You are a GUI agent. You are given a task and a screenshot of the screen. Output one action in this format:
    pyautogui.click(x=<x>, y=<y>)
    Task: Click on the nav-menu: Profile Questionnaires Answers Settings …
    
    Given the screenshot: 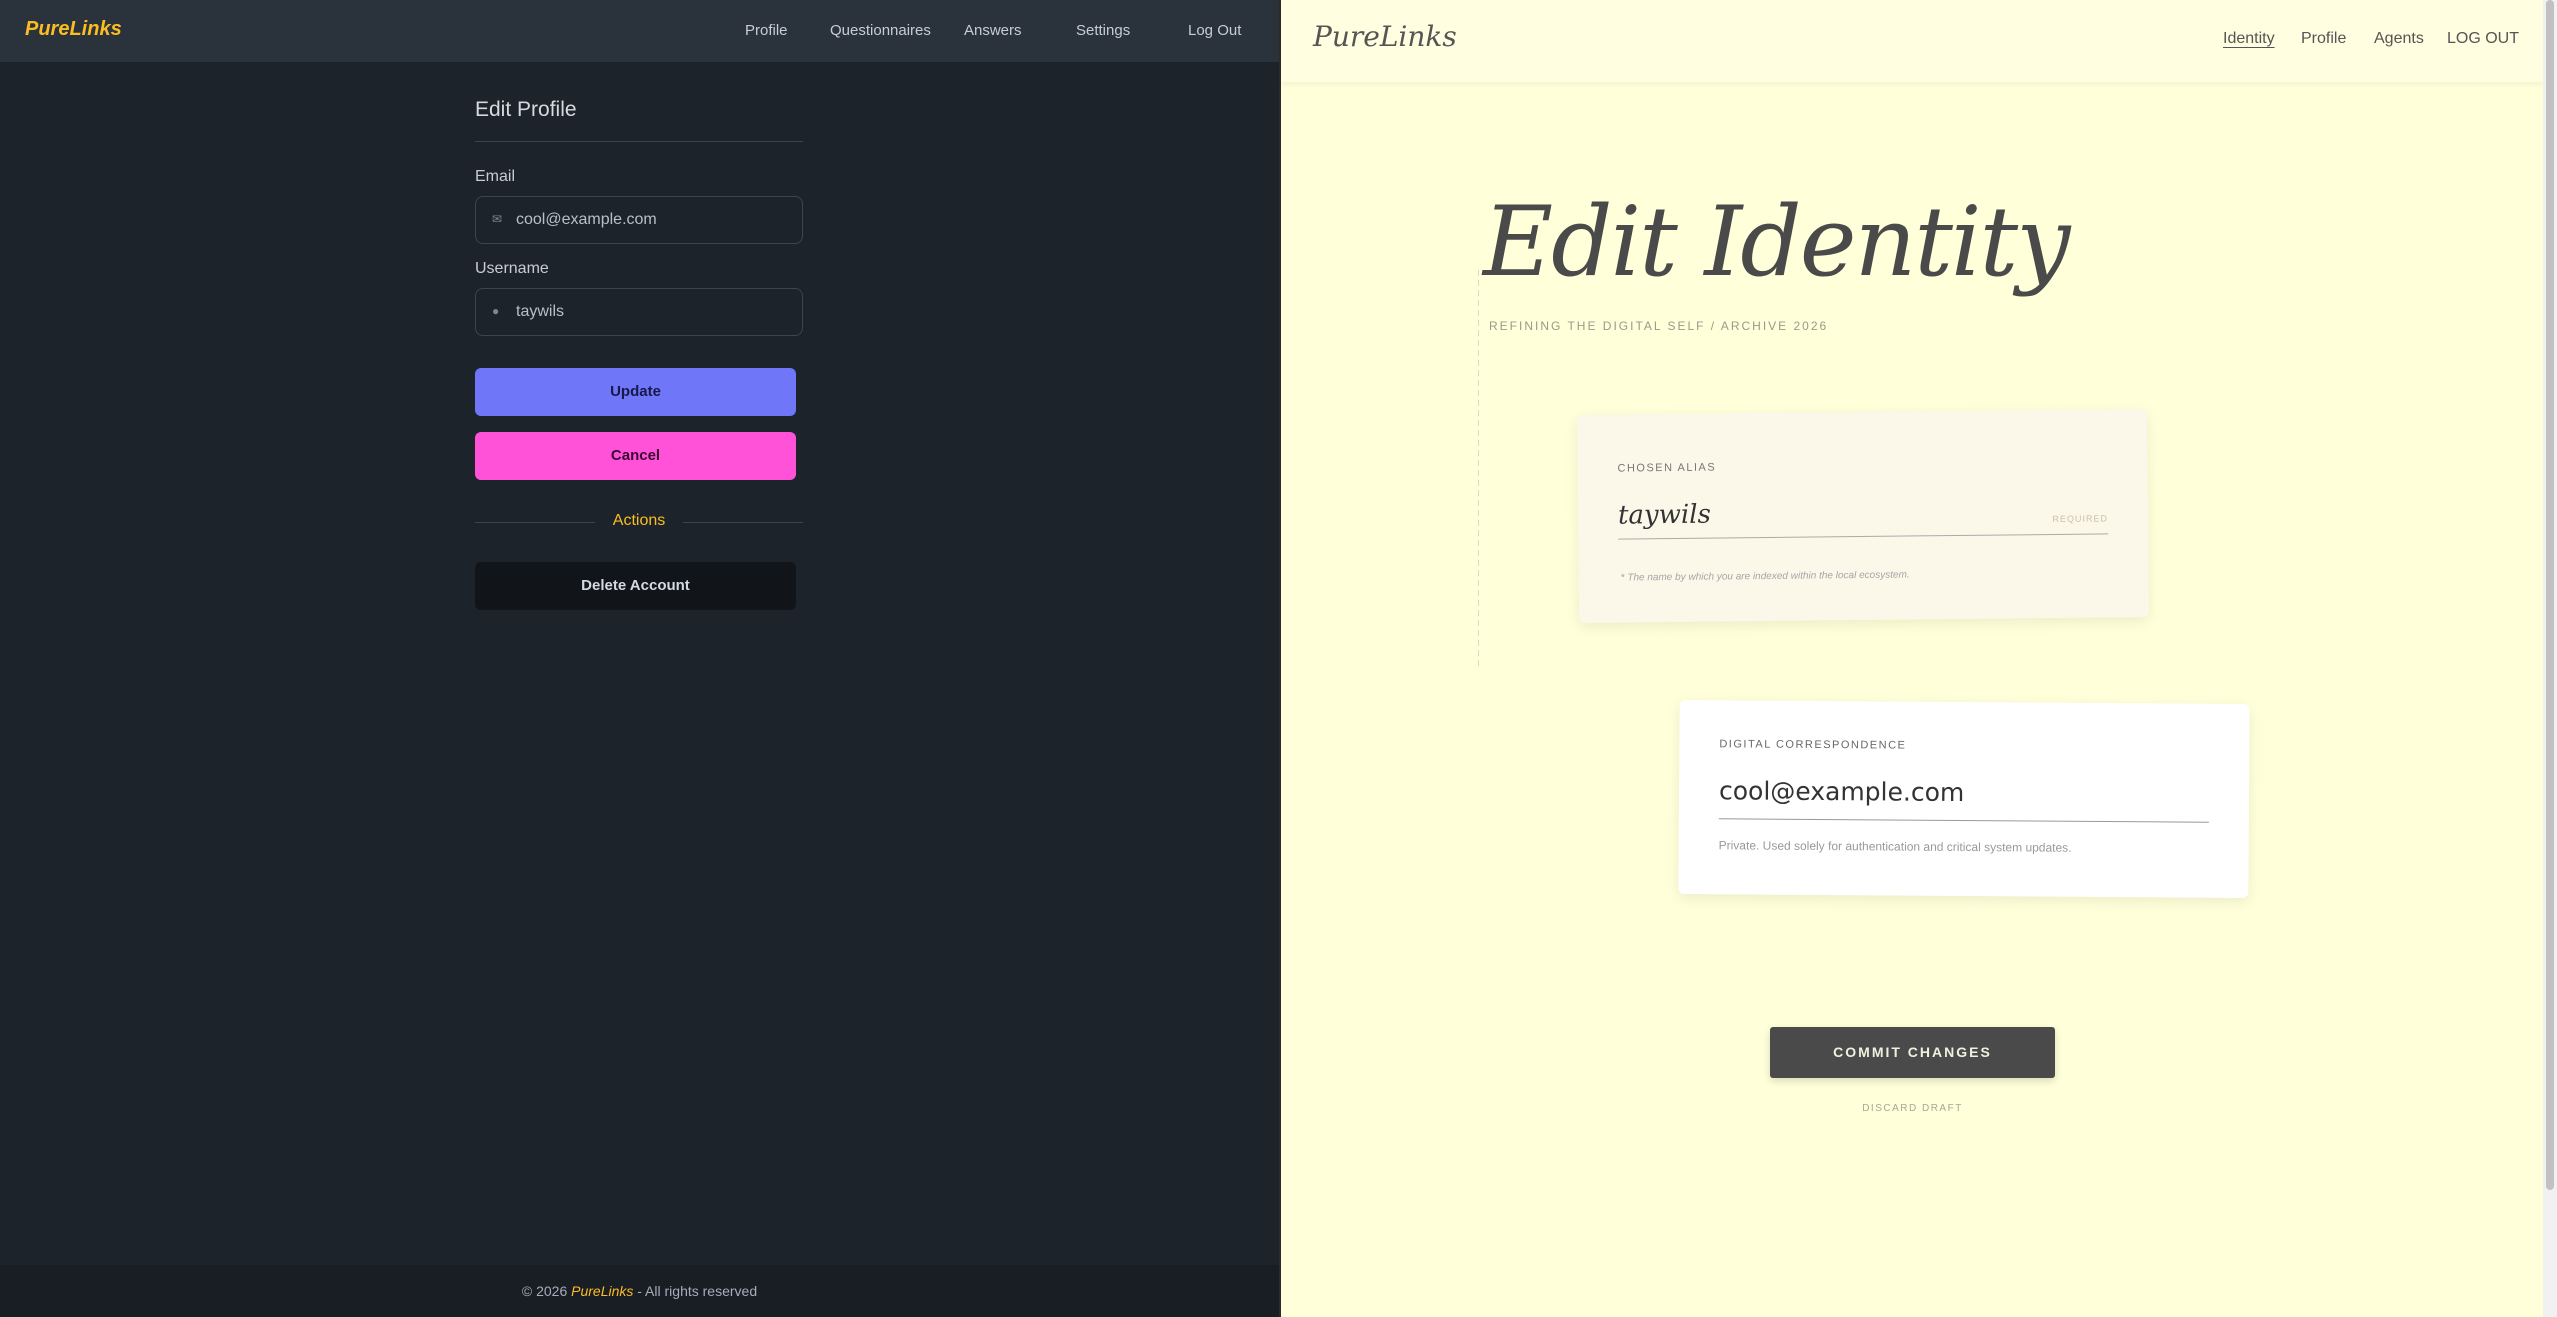 What is the action you would take?
    pyautogui.click(x=639, y=32)
    